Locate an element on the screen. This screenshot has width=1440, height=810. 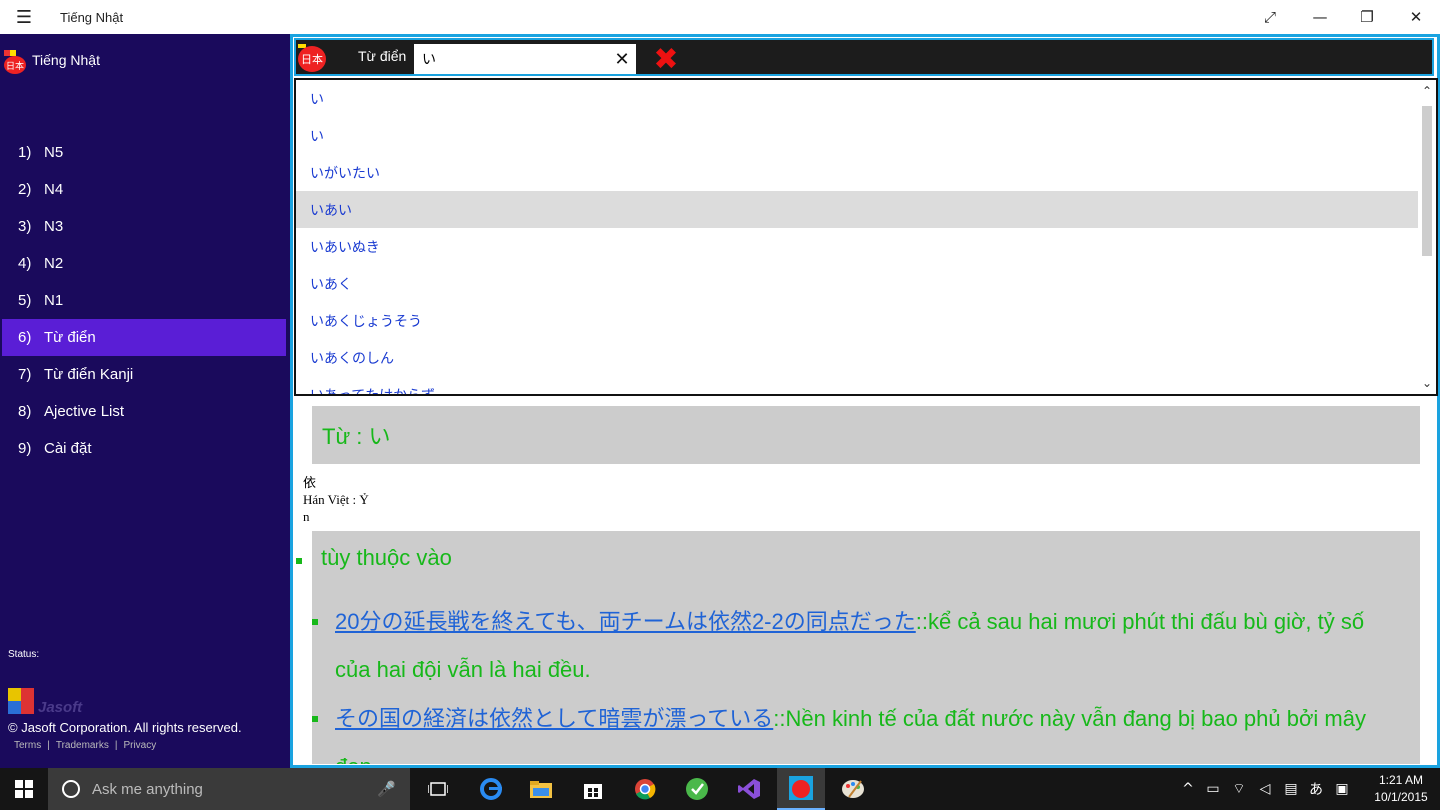
taskbar-search: Ask me anything 🎤 is located at coordinates (229, 789).